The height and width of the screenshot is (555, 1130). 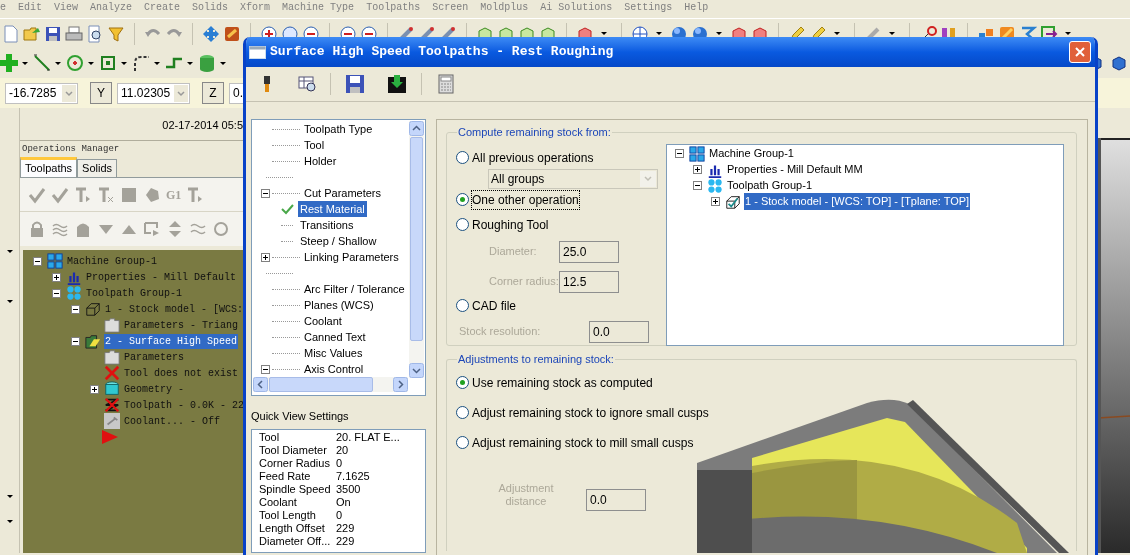 What do you see at coordinates (285, 476) in the screenshot?
I see `setting-name: Feed Rate` at bounding box center [285, 476].